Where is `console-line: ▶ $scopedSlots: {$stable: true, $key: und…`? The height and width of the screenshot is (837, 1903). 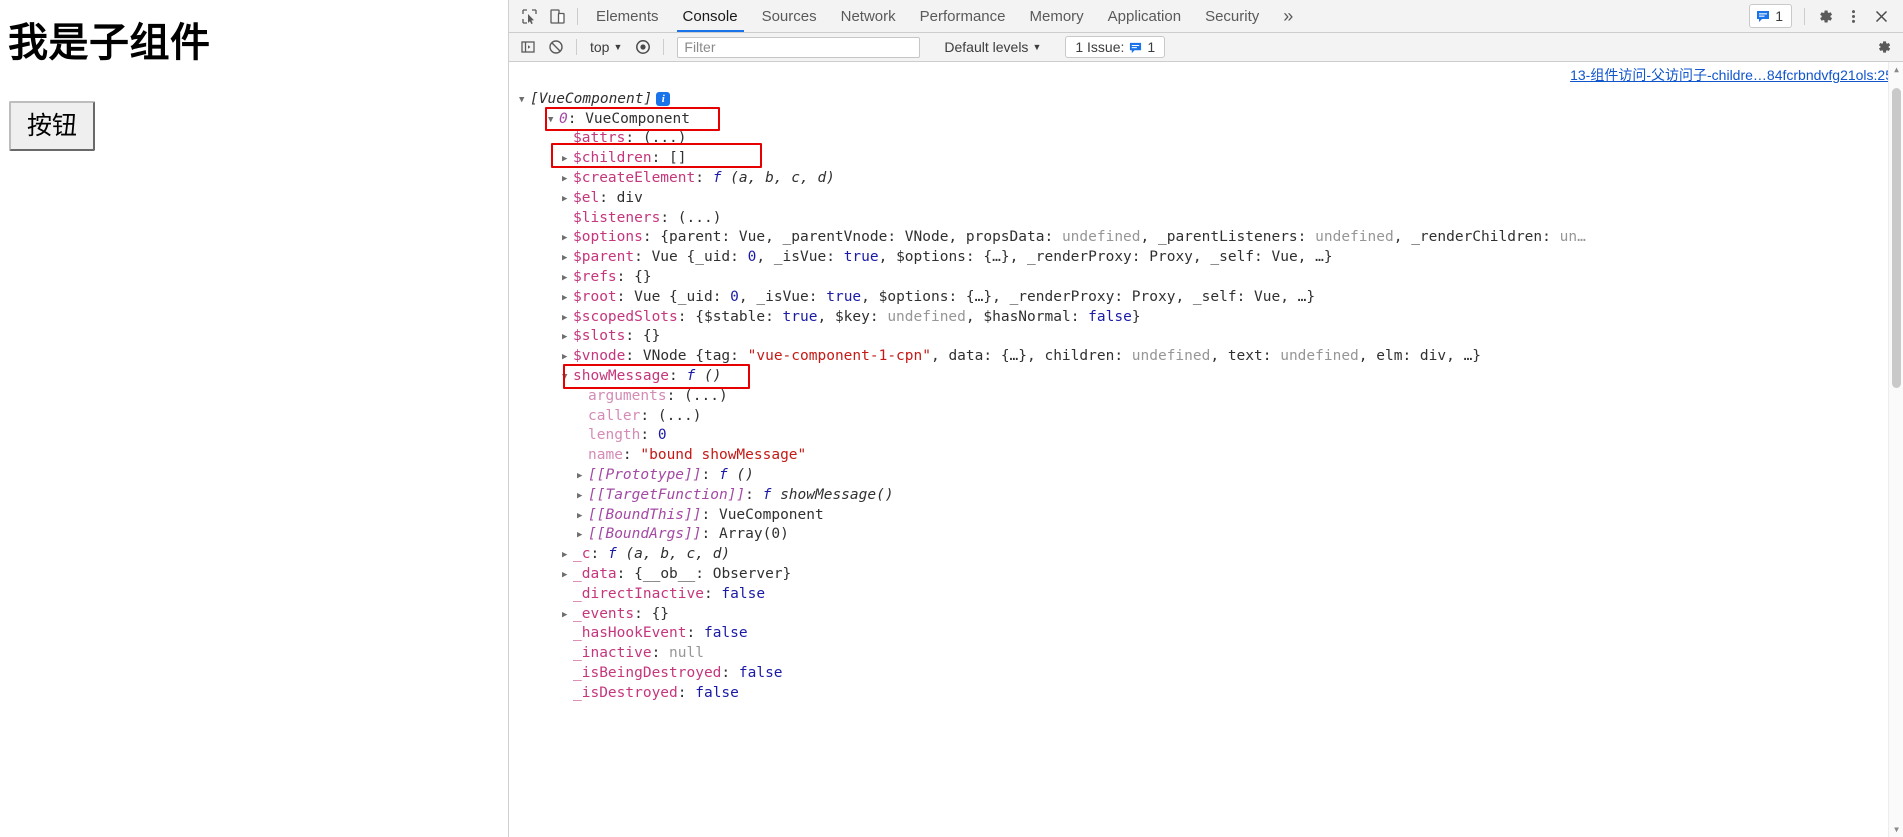 console-line: ▶ $scopedSlots: {$stable: true, $key: und… is located at coordinates (1211, 318).